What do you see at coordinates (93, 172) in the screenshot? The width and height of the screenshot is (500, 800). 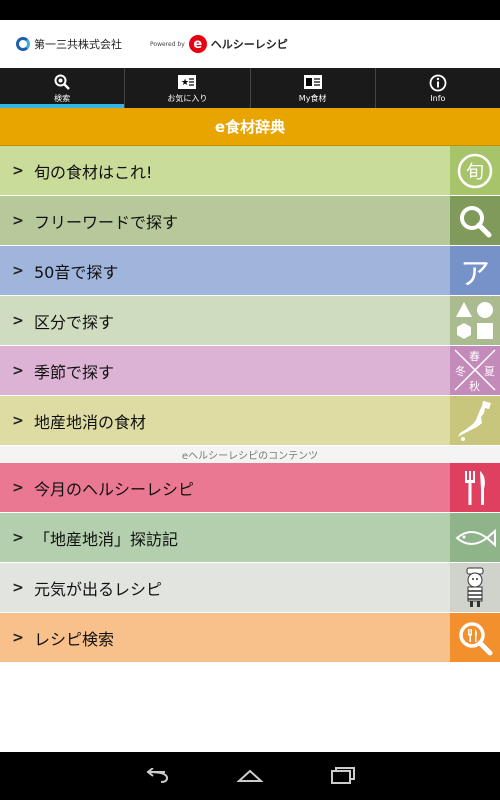 I see `menu-item-label: 旬の食材はこれ!` at bounding box center [93, 172].